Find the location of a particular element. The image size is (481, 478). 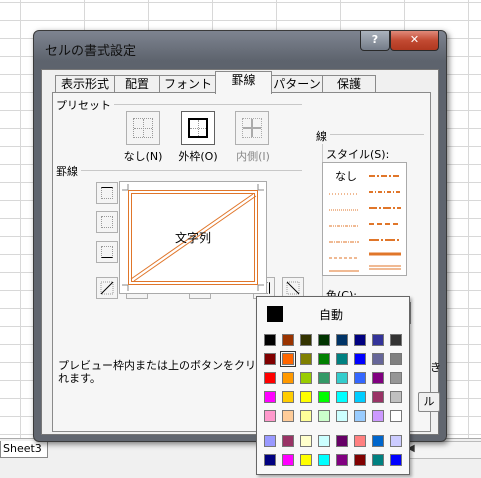

border-preview: 文字列 is located at coordinates (193, 237).